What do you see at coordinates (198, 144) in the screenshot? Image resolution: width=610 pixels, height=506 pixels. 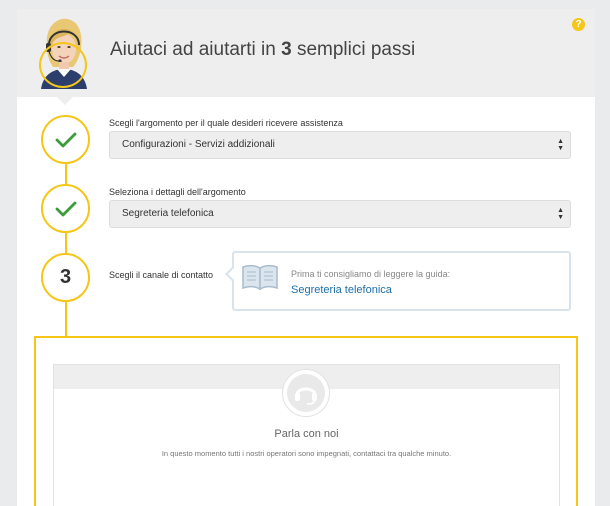 I see `topic-select-value: Configurazioni - Servizi addizionali` at bounding box center [198, 144].